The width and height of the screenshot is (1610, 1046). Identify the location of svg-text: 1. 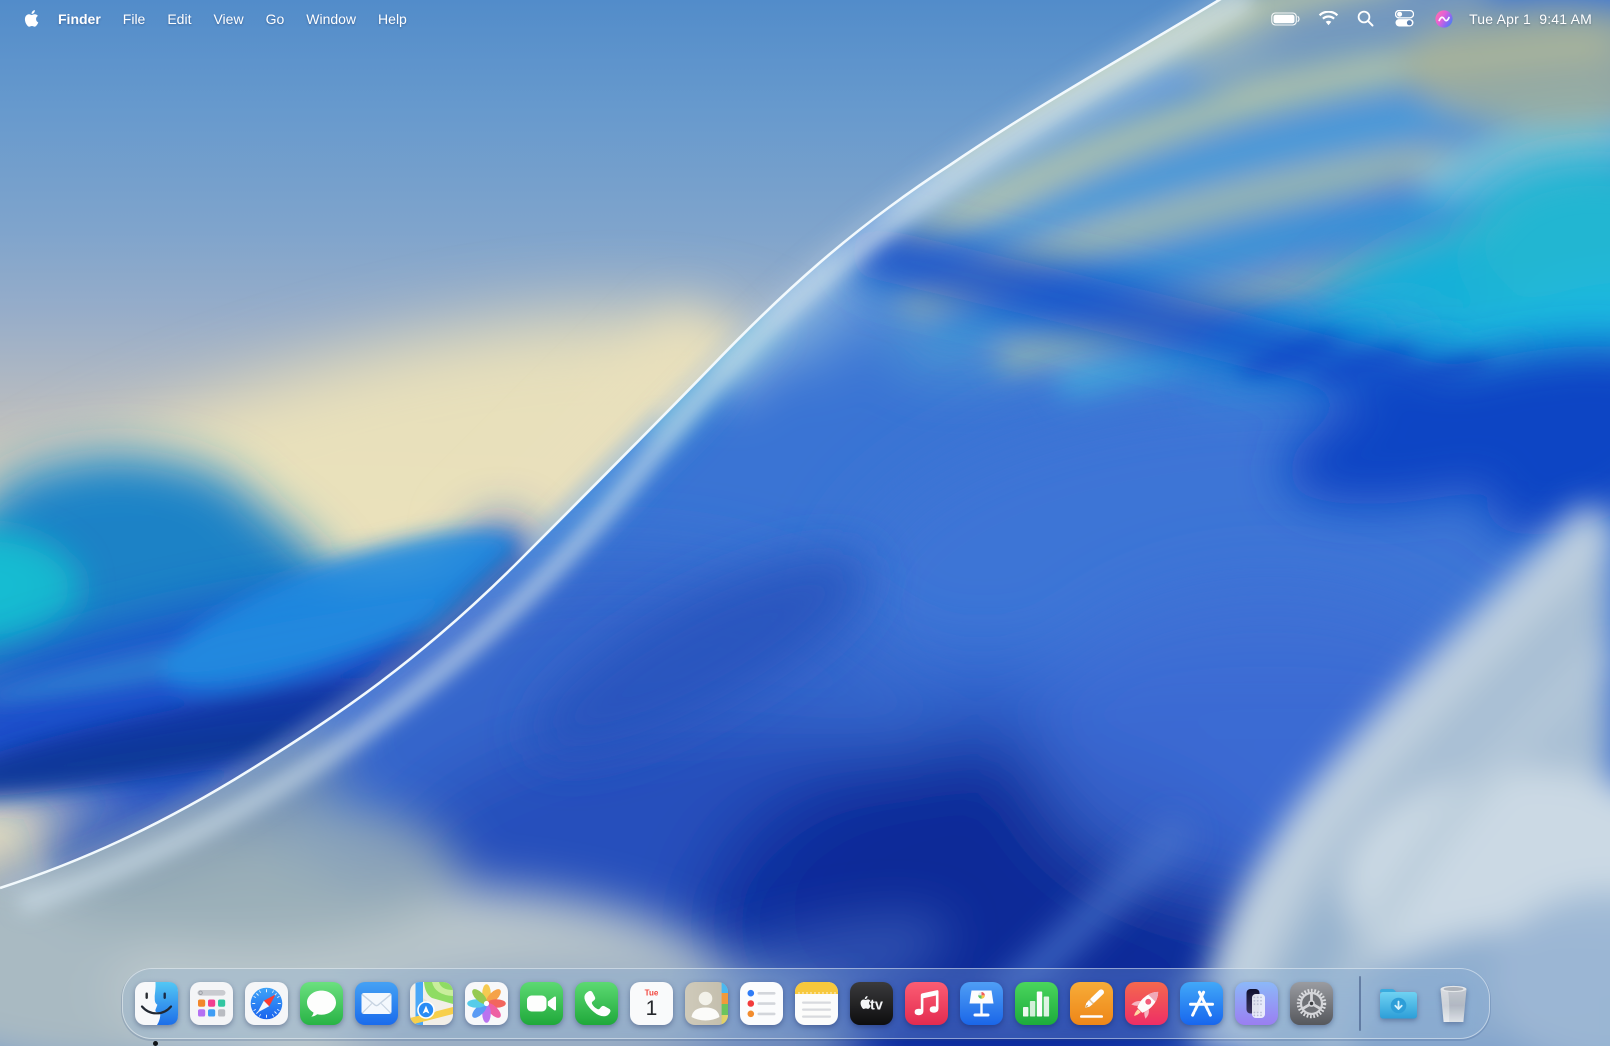
(651, 1008).